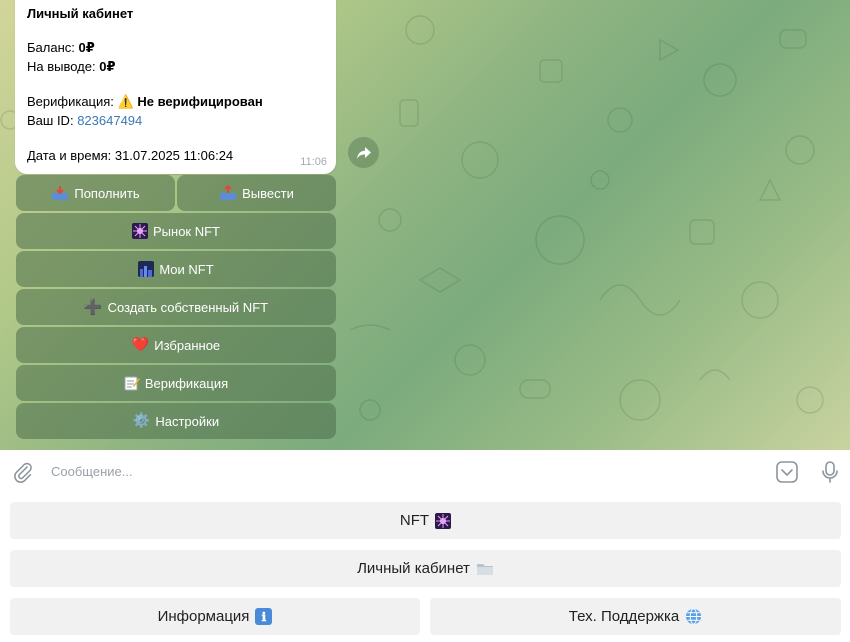 This screenshot has height=642, width=850. Describe the element at coordinates (132, 383) in the screenshot. I see `memo-icon` at that location.